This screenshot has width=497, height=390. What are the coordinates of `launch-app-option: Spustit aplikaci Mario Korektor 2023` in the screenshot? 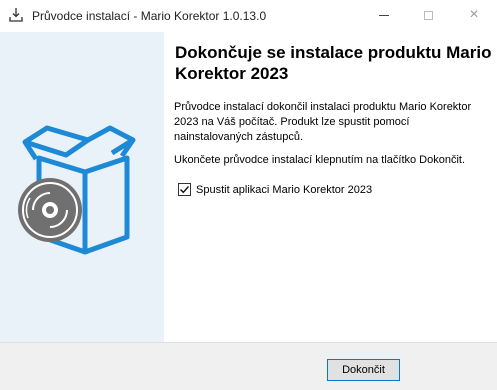 It's located at (275, 189).